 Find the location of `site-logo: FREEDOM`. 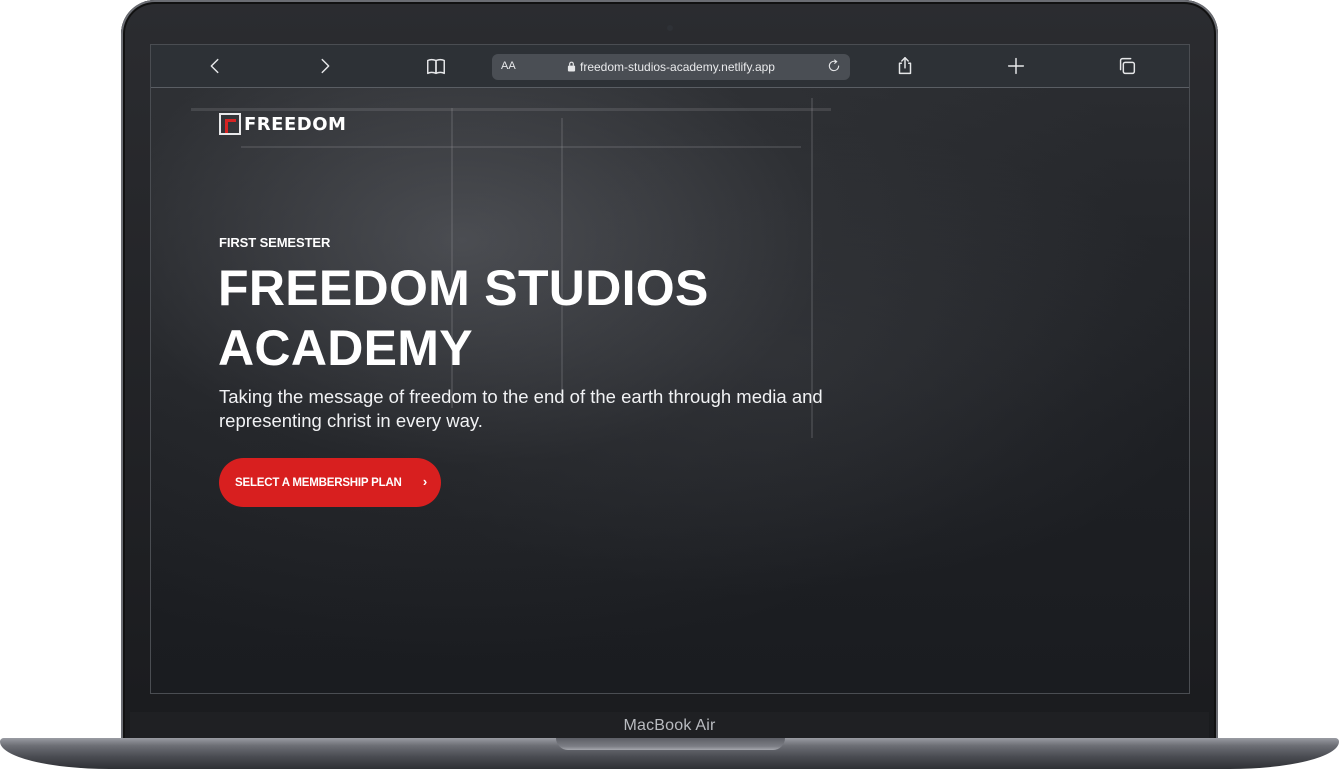

site-logo: FREEDOM is located at coordinates (282, 124).